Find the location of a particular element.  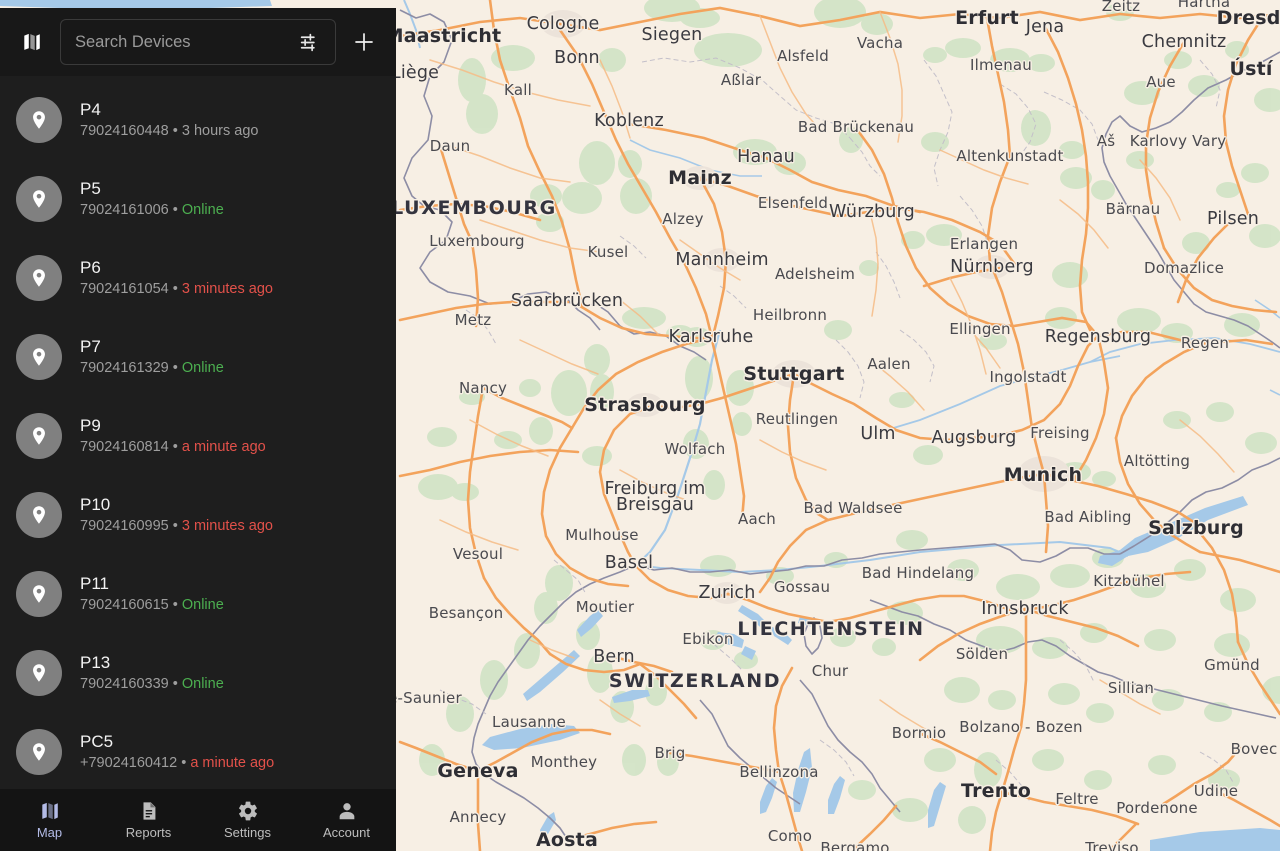

device-subtitle: 79024161054 • 3 minutes ago is located at coordinates (176, 289).